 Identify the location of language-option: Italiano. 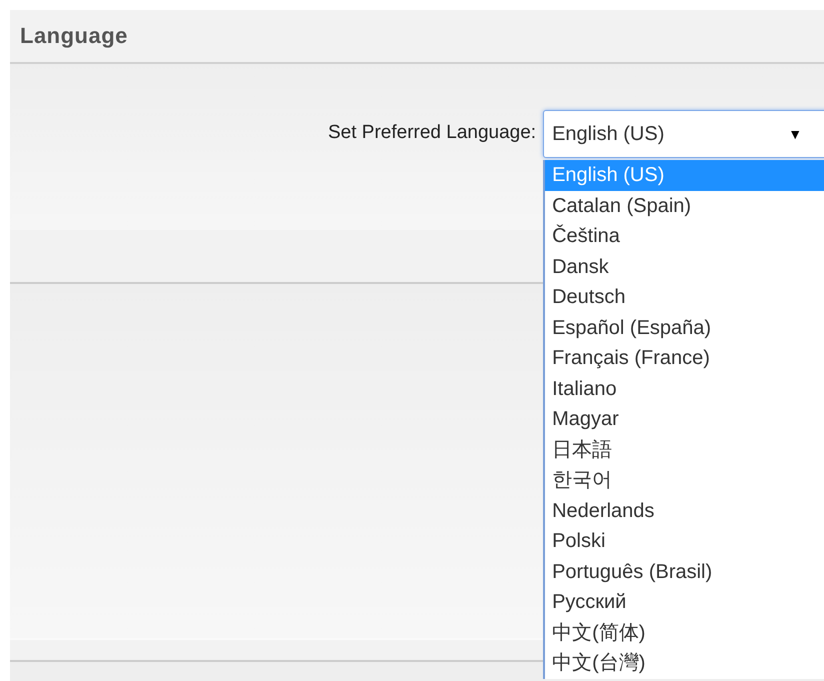
(684, 389).